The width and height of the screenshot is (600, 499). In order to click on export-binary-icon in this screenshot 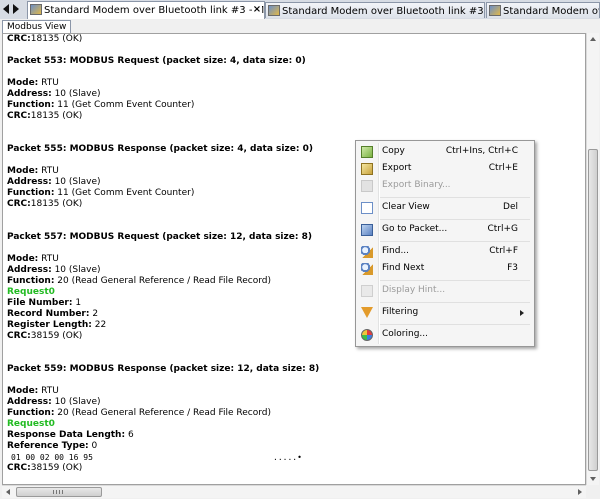, I will do `click(367, 186)`.